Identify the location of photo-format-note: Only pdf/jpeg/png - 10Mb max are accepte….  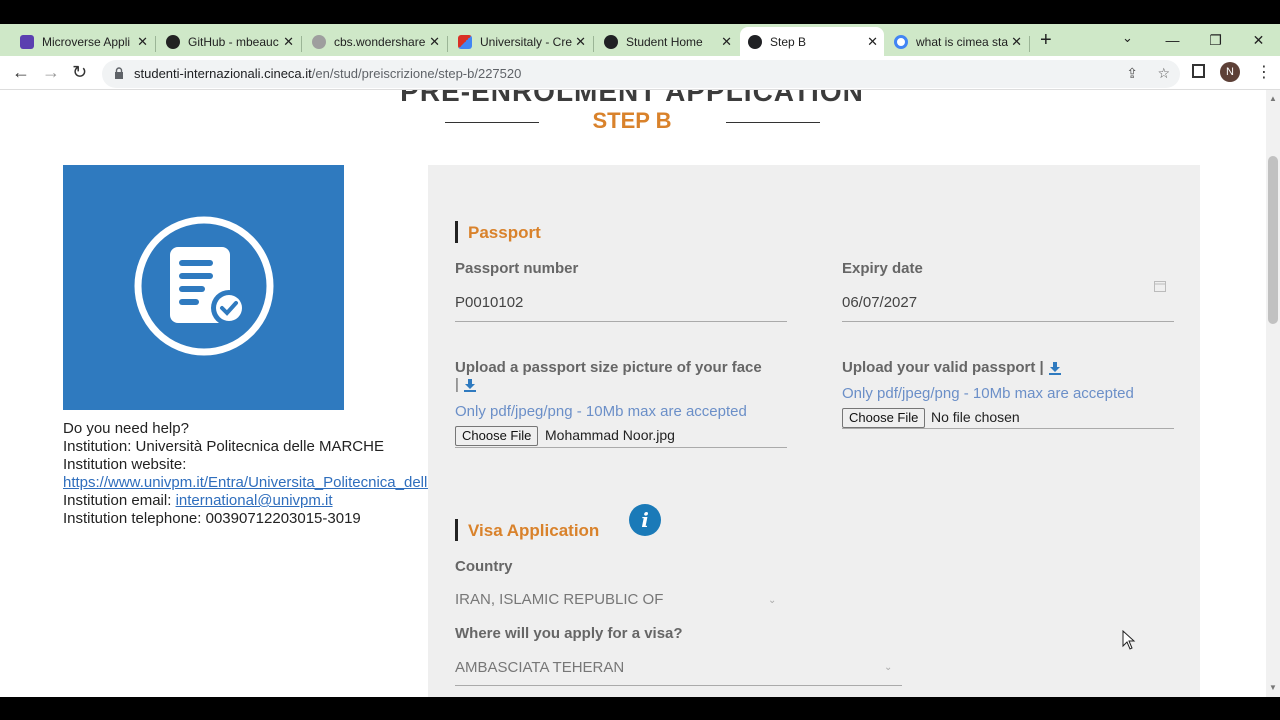
(601, 411).